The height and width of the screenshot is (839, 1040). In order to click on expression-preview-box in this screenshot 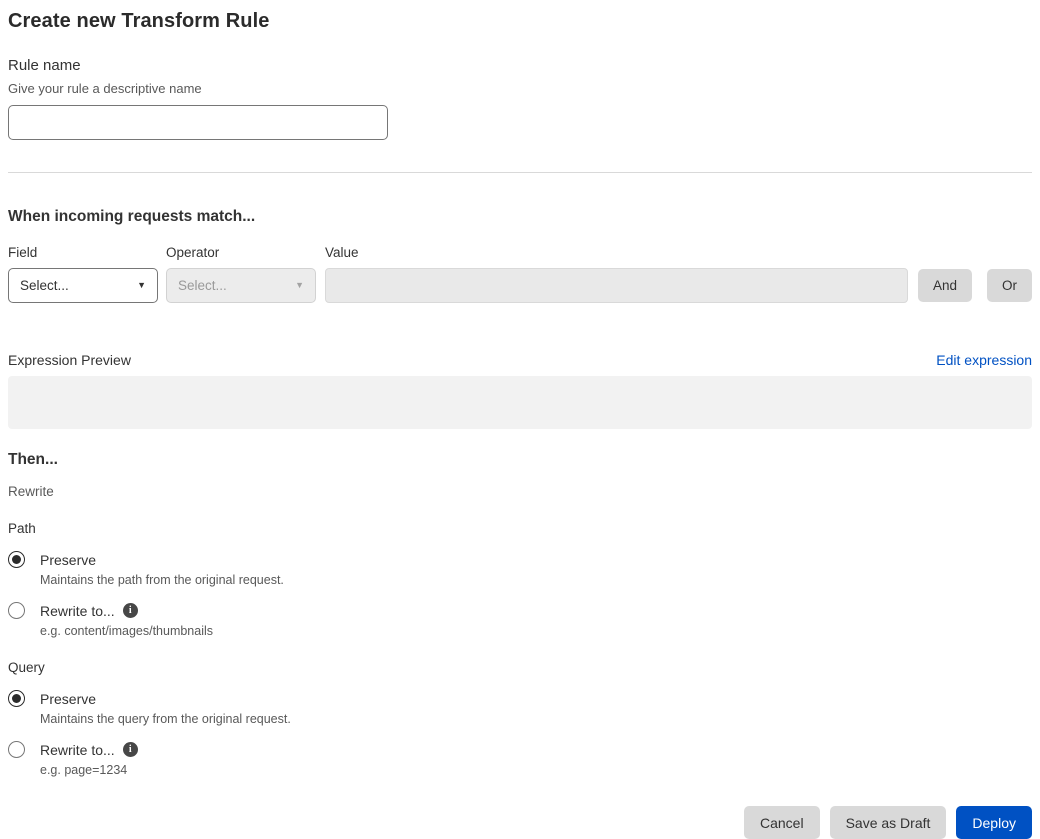, I will do `click(520, 402)`.